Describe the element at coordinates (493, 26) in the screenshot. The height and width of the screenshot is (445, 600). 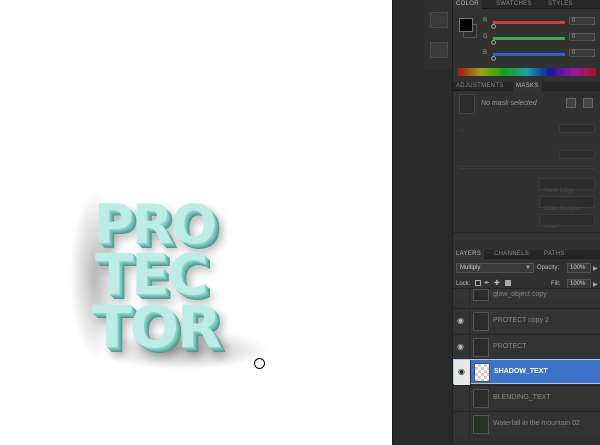
I see `red-slider-knob` at that location.